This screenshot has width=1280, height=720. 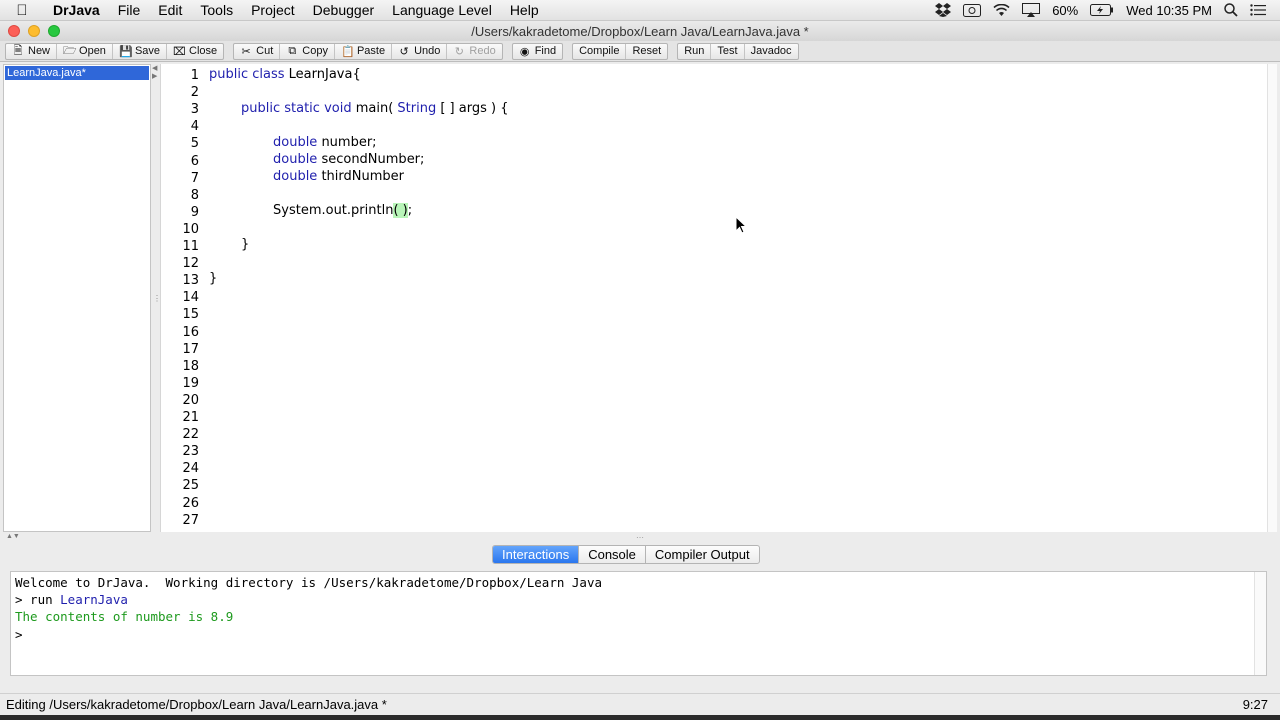 I want to click on collapse-left-arrow-icon: ◀, so click(x=154, y=68).